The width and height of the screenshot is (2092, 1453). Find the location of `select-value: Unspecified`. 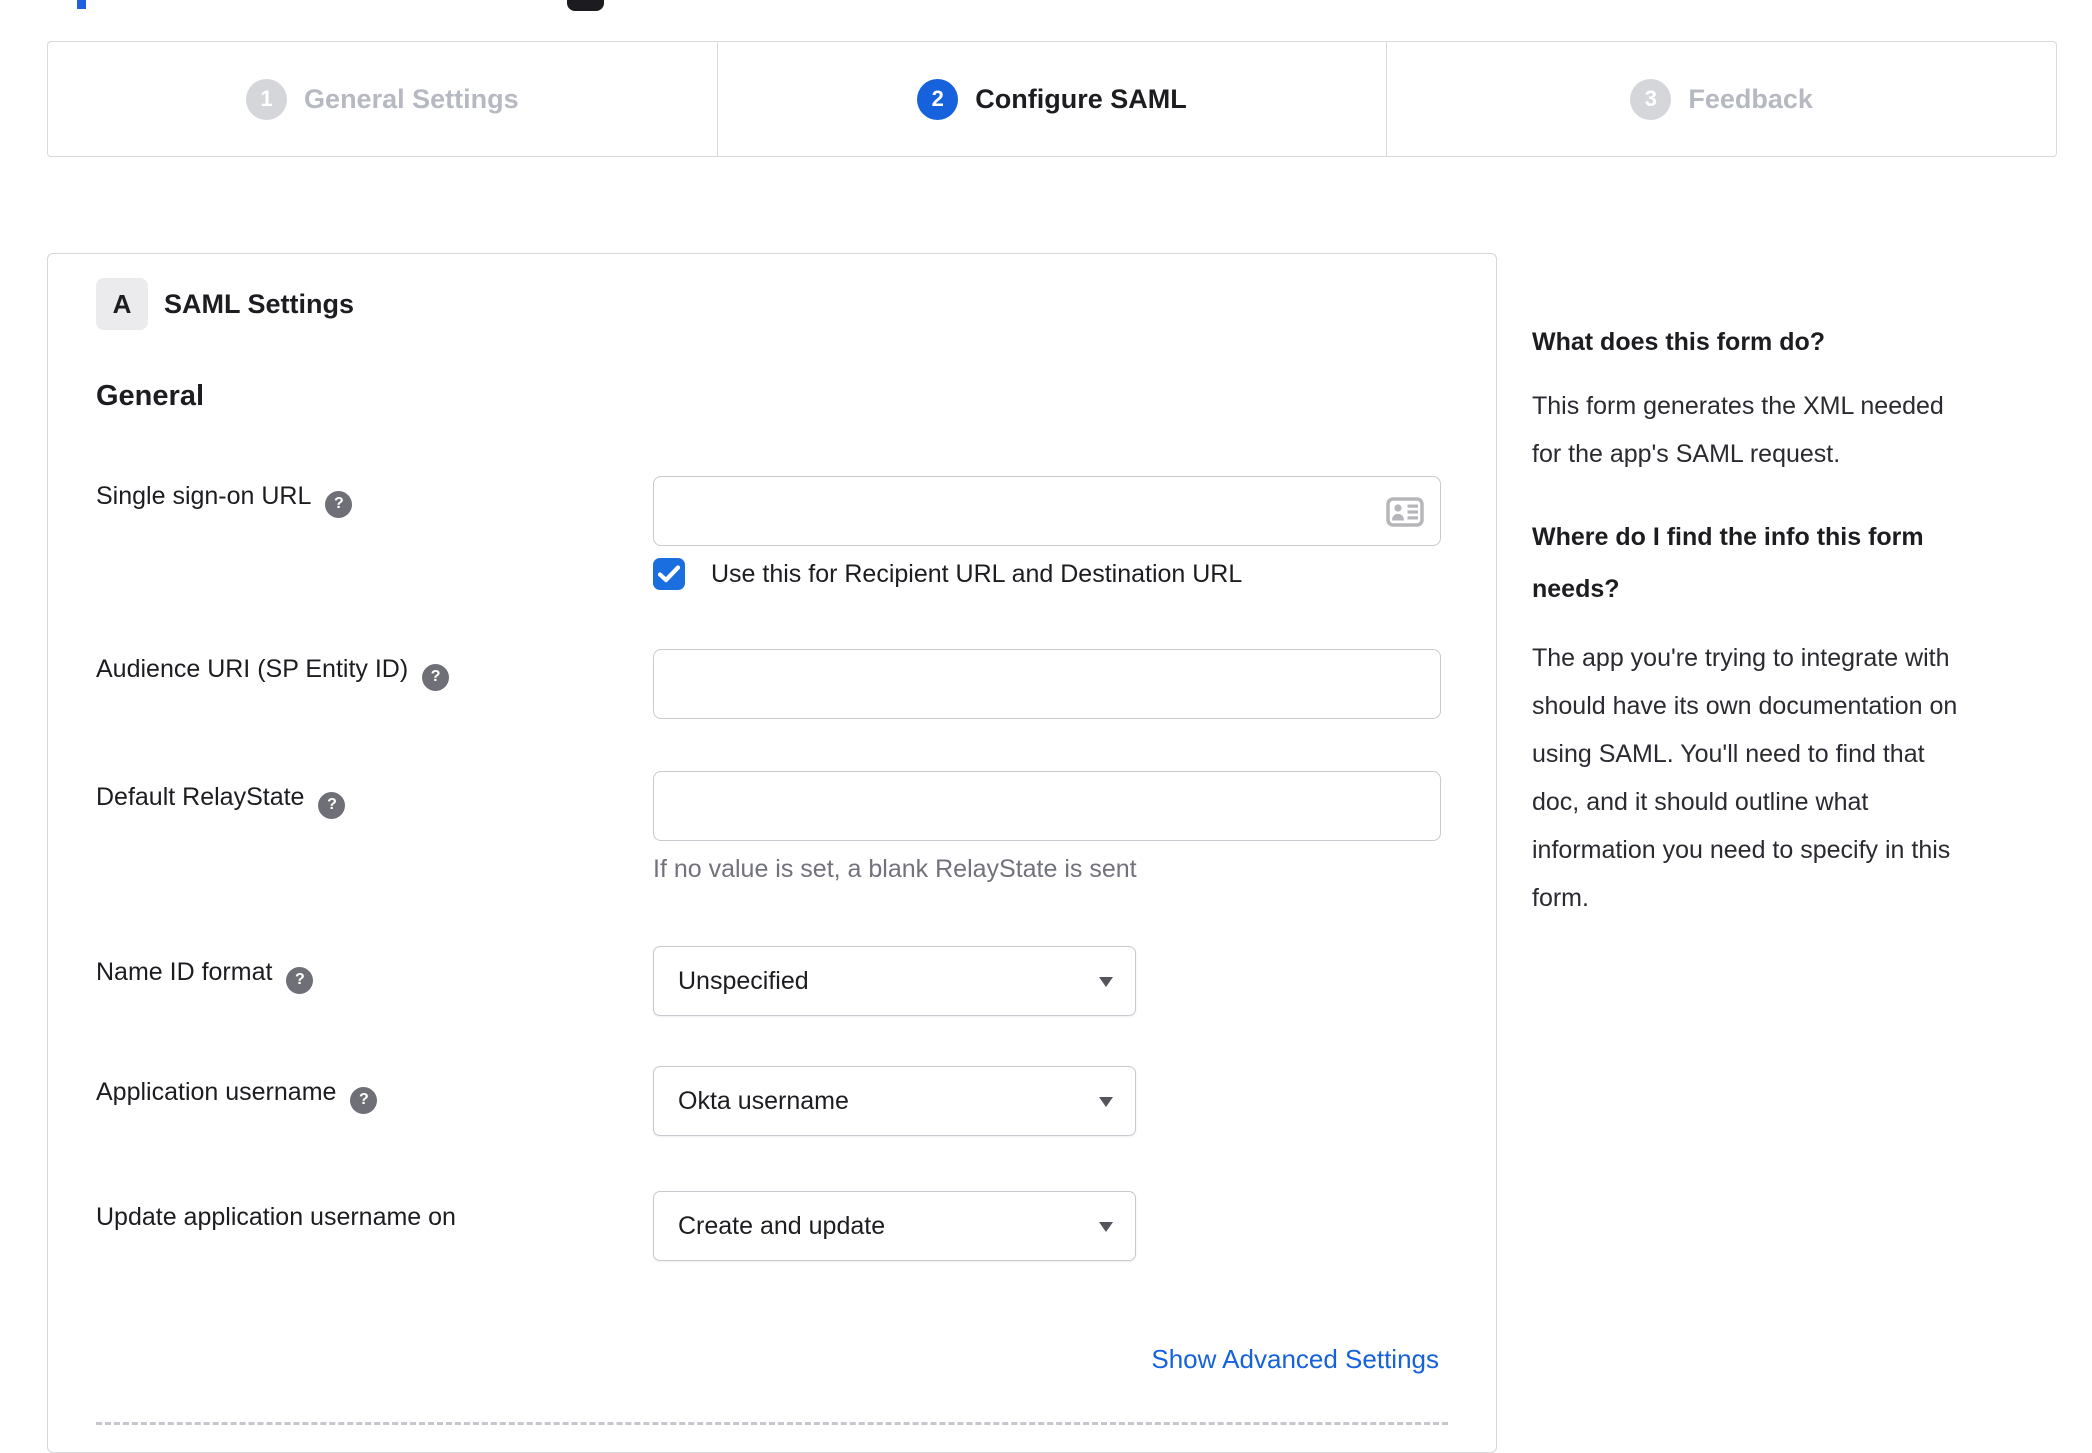

select-value: Unspecified is located at coordinates (743, 980).